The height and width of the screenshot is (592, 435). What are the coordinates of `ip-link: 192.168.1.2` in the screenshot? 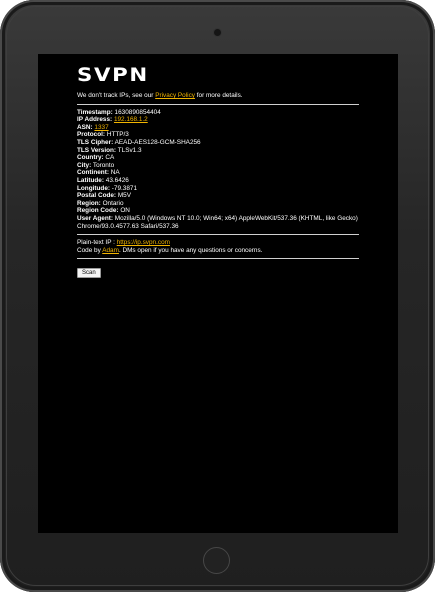 It's located at (131, 119).